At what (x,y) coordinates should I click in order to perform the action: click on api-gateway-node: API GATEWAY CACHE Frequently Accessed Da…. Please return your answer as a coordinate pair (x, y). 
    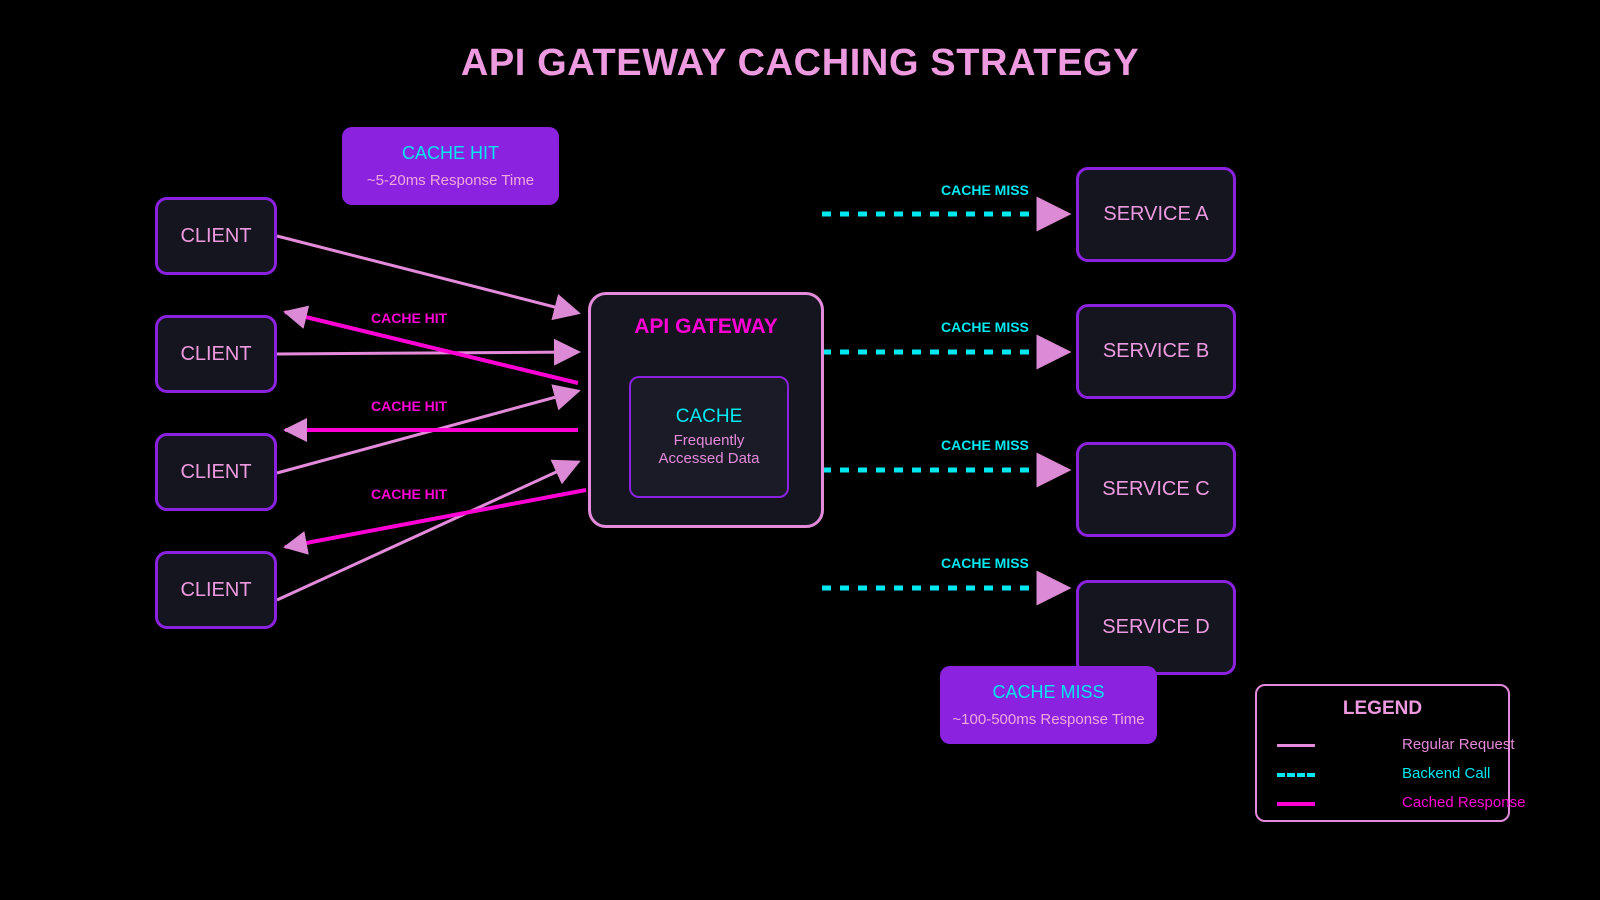
    Looking at the image, I should click on (706, 410).